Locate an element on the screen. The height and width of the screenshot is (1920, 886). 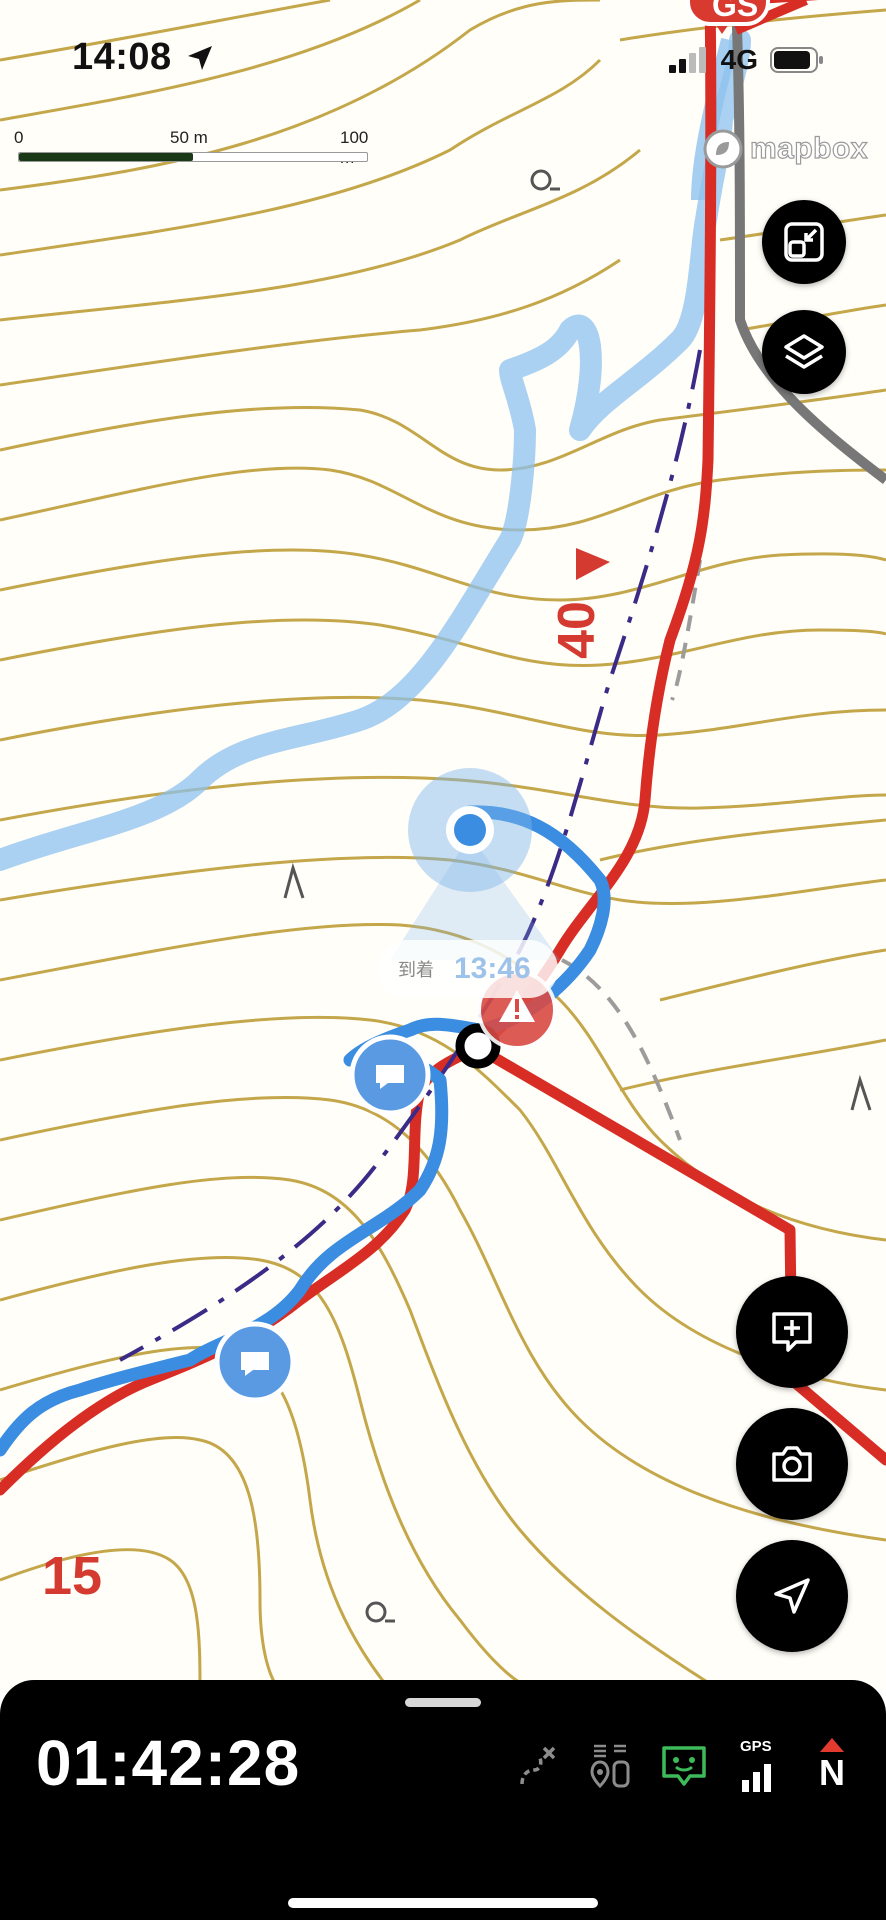
eta-chip: 到着 13:46 is located at coordinates (468, 969).